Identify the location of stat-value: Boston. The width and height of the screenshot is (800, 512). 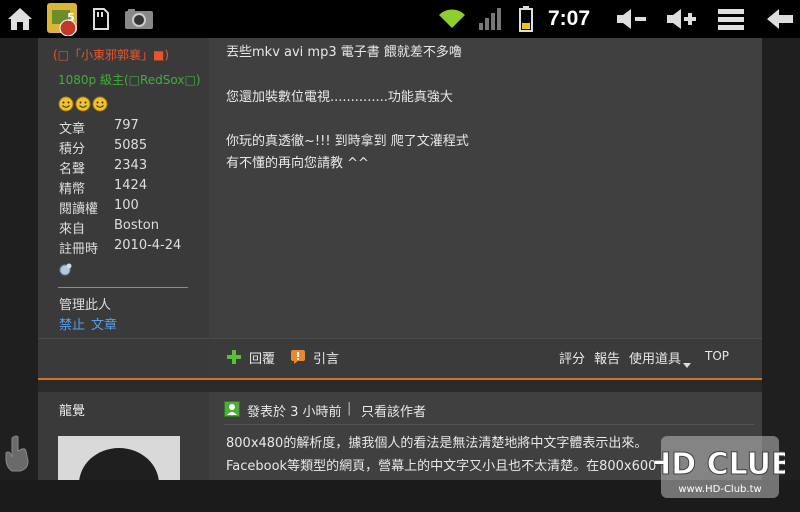
(136, 225).